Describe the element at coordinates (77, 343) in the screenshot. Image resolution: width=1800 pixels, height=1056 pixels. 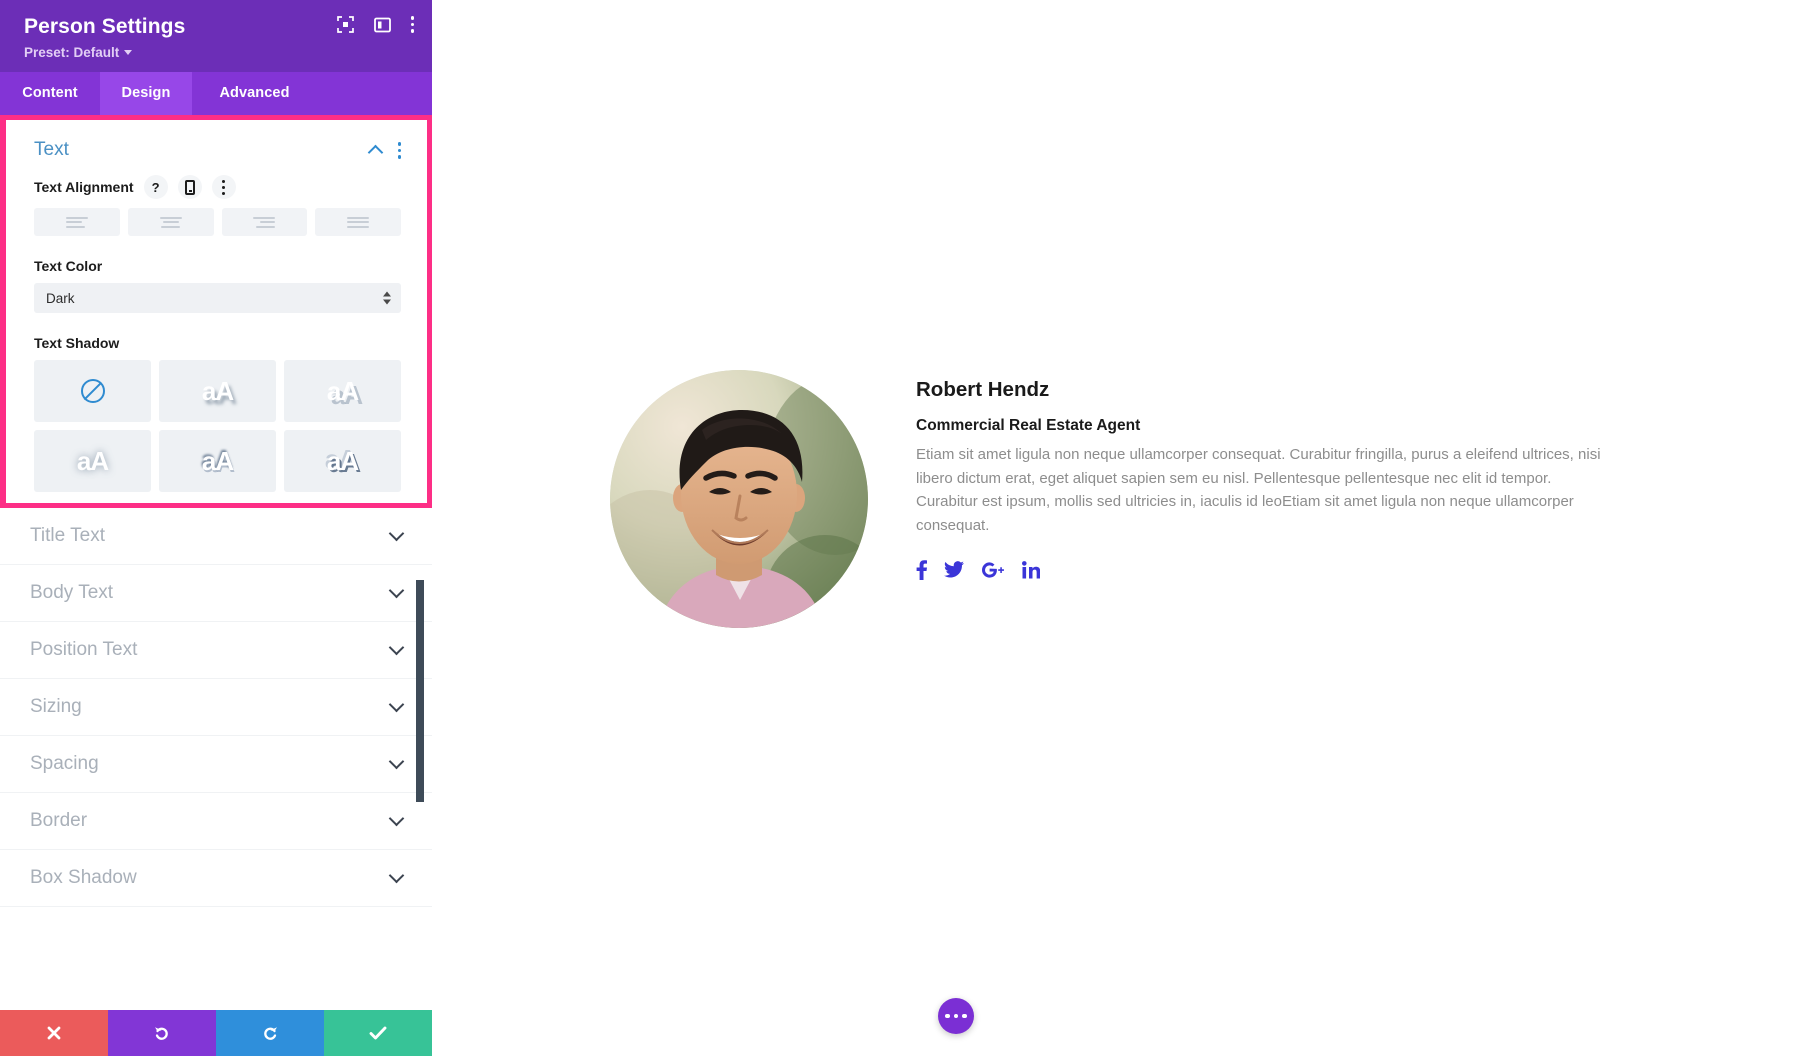
I see `text-shadow-label: Text Shadow` at that location.